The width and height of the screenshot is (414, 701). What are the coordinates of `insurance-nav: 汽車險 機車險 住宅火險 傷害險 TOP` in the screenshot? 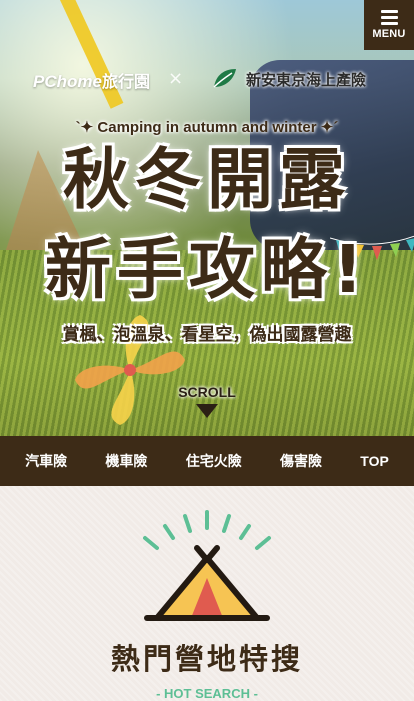 It's located at (207, 461).